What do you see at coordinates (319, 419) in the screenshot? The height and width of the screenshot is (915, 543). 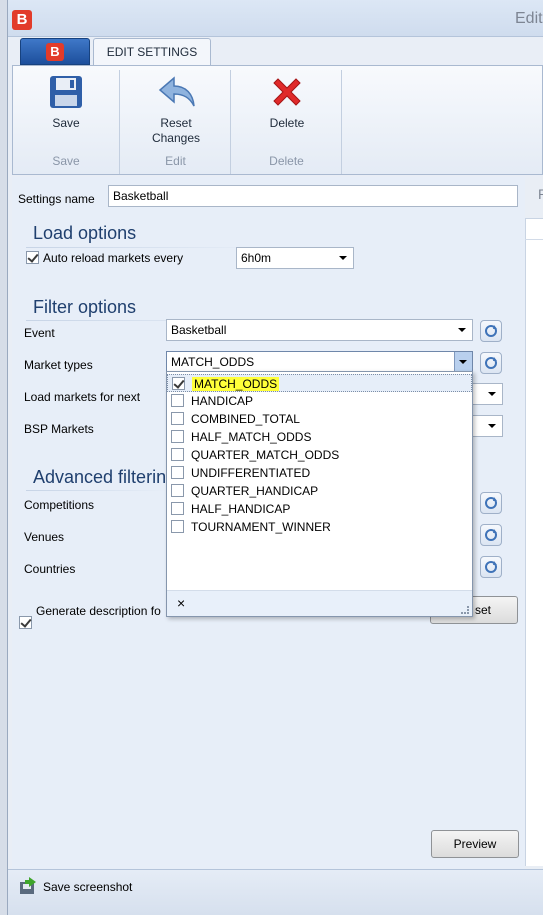 I see `market-type-option: COMBINED_TOTAL` at bounding box center [319, 419].